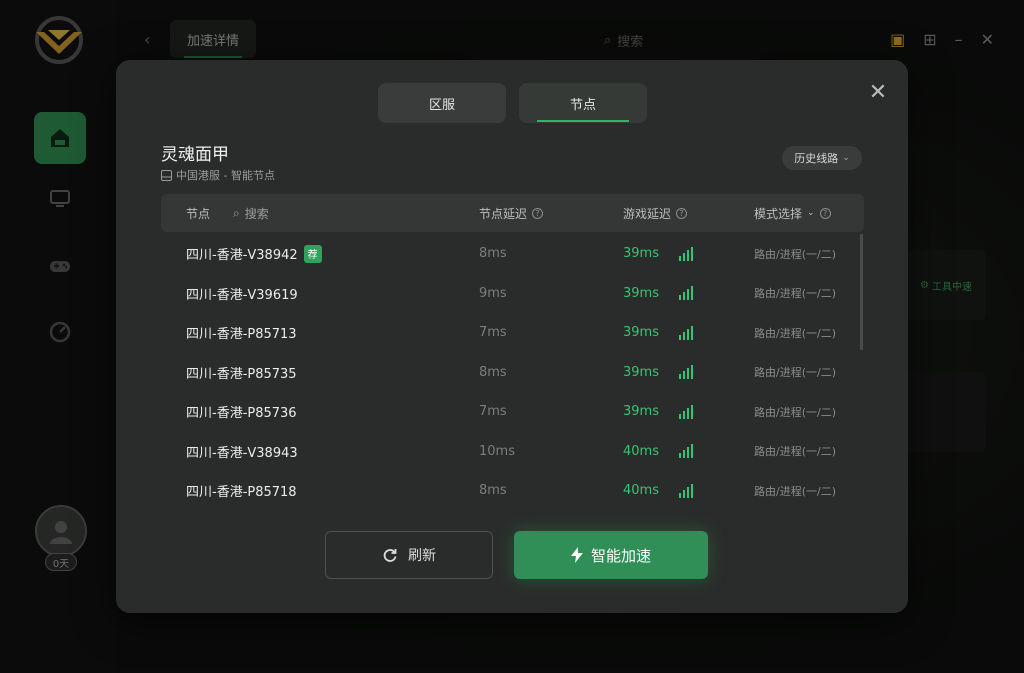 The width and height of the screenshot is (1024, 673). I want to click on close-icon: ✕, so click(878, 92).